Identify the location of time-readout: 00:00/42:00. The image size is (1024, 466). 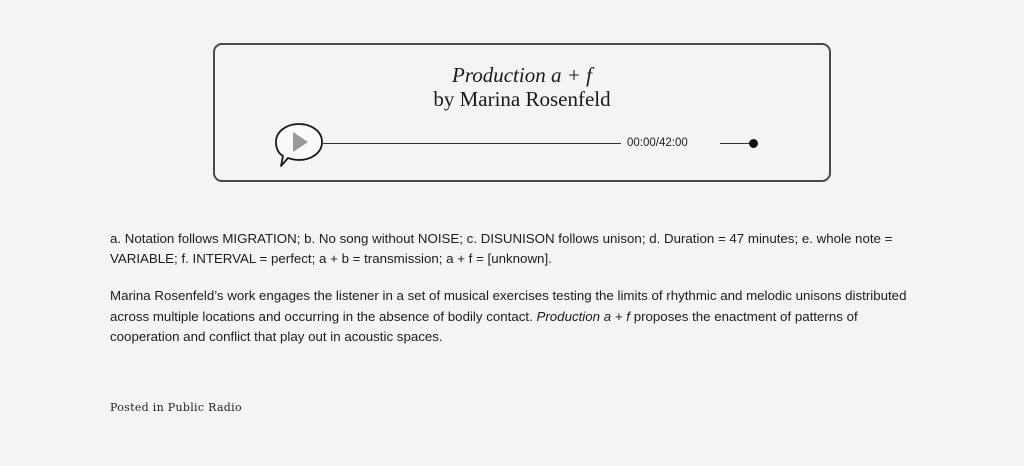
(657, 143).